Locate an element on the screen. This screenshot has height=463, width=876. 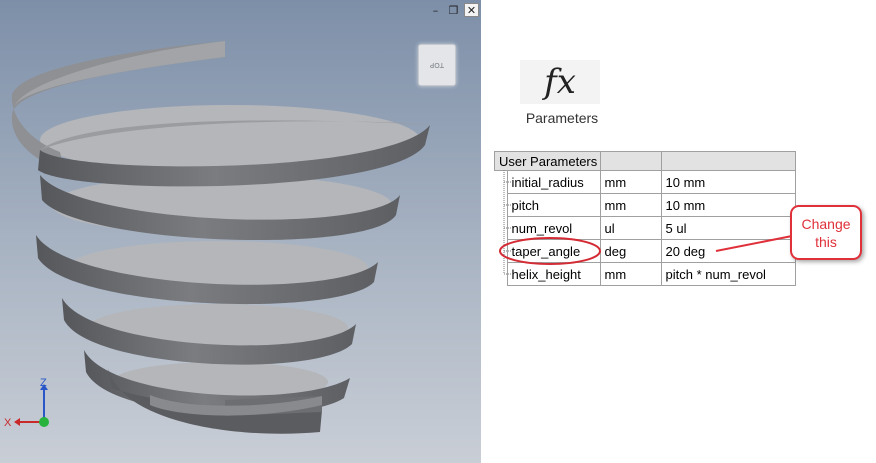
view-cube: TOP is located at coordinates (437, 65).